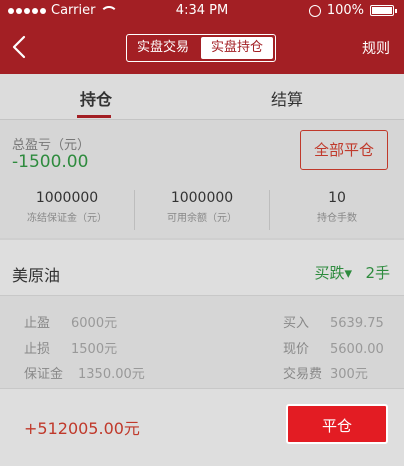  What do you see at coordinates (337, 218) in the screenshot?
I see `stat-label: 持仓手数` at bounding box center [337, 218].